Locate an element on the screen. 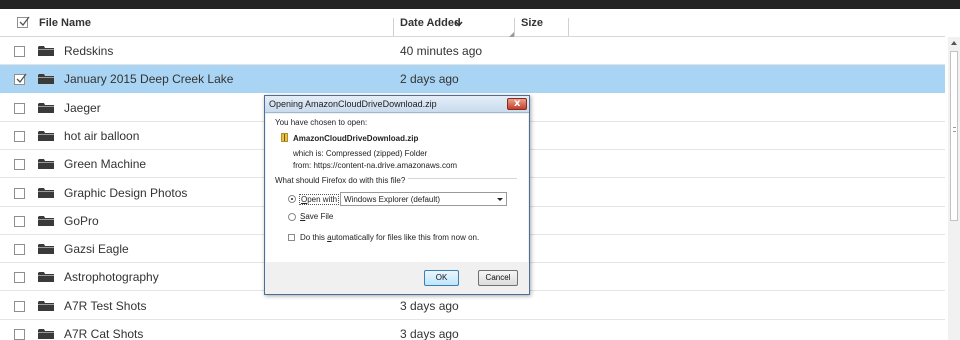  top-bar is located at coordinates (480, 4).